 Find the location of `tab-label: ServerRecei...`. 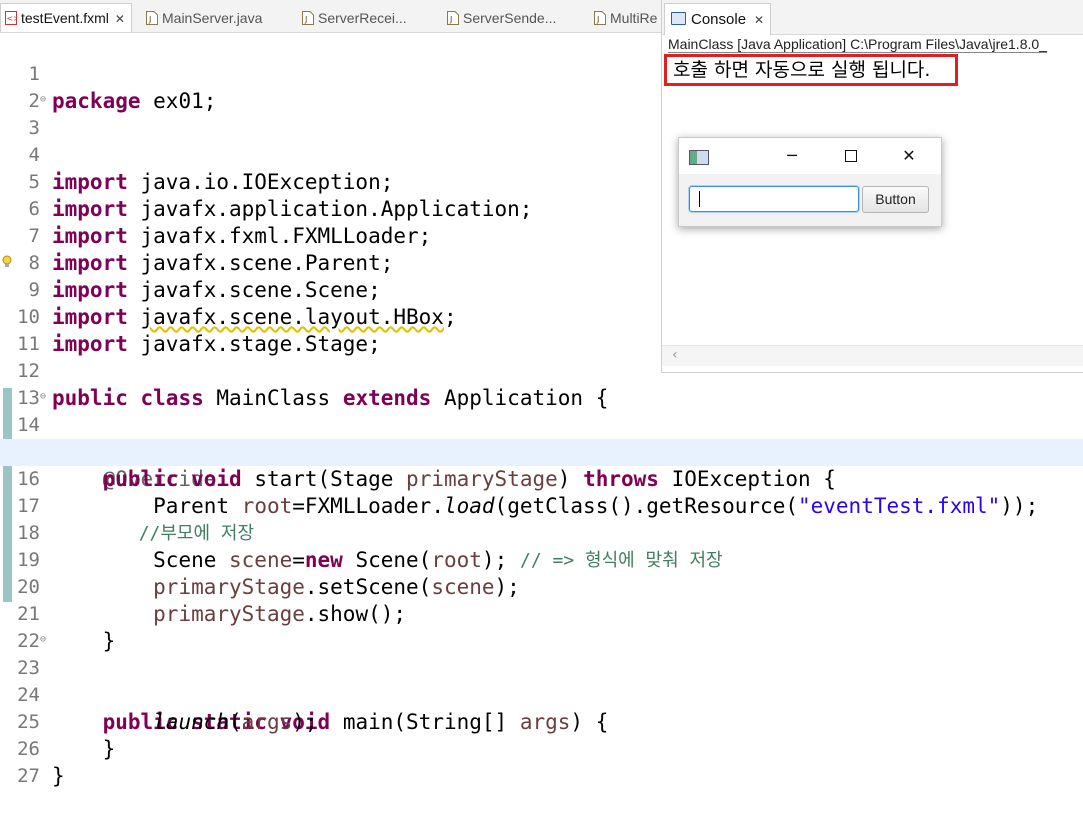

tab-label: ServerRecei... is located at coordinates (362, 18).